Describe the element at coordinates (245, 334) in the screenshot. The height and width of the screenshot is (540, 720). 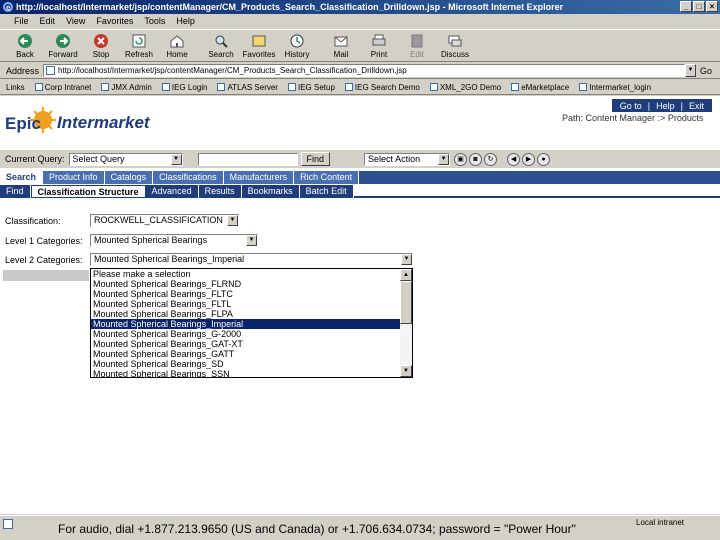
I see `list-item: Mounted Spherical Bearings_G-2000` at that location.